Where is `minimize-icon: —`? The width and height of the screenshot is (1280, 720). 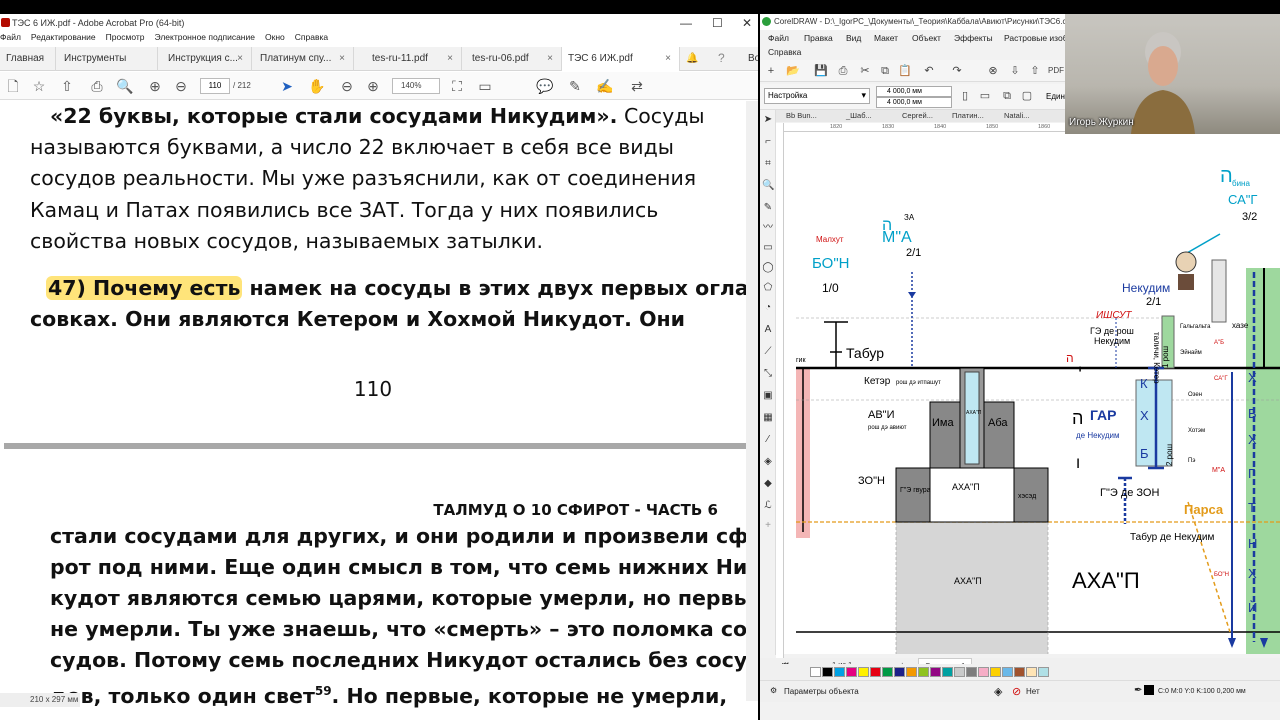 minimize-icon: — is located at coordinates (686, 23).